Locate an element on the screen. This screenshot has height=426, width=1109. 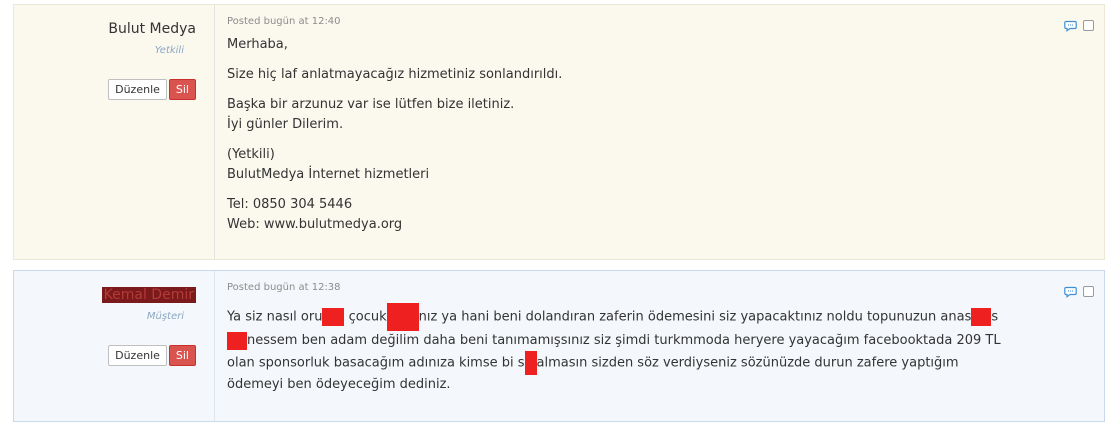
body-text: s is located at coordinates (995, 317).